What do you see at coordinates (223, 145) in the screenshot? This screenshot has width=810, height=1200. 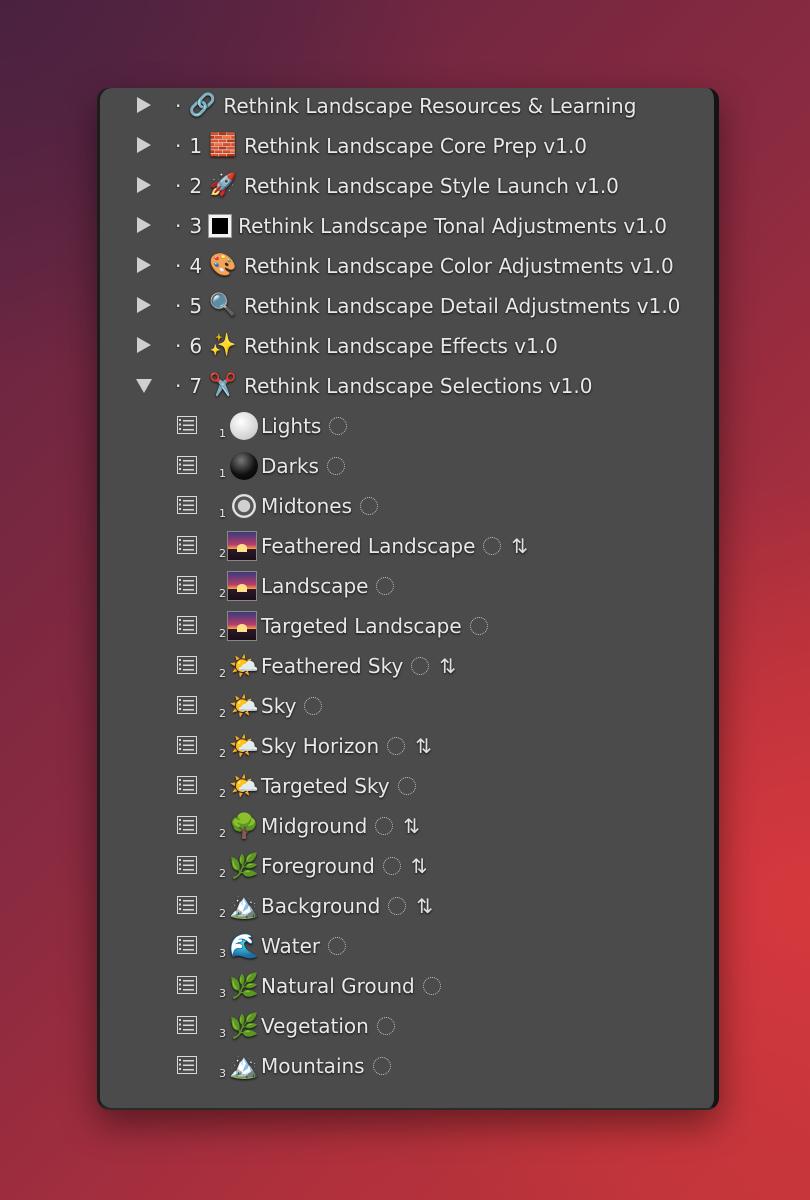 I see `brick-icon: 🧱` at bounding box center [223, 145].